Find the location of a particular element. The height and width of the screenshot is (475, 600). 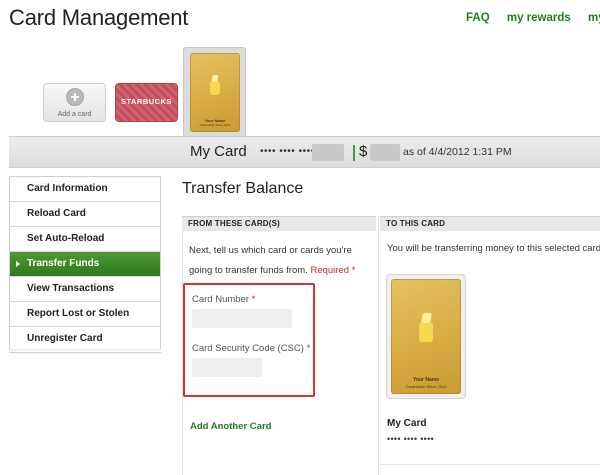

required-label: Required * is located at coordinates (333, 270).